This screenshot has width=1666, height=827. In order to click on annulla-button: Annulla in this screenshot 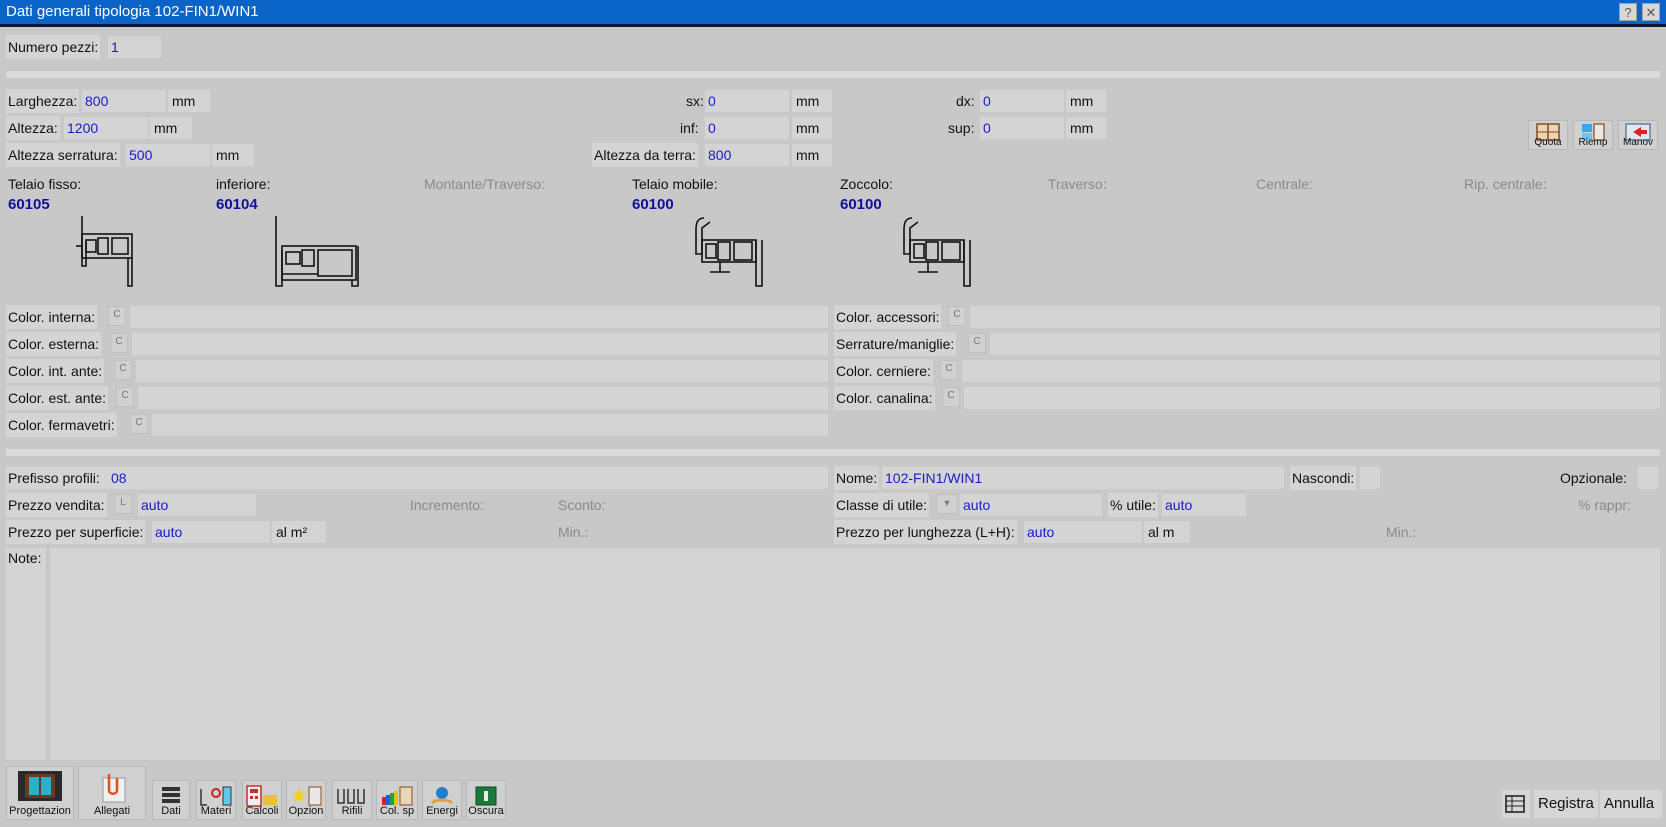, I will do `click(1631, 804)`.